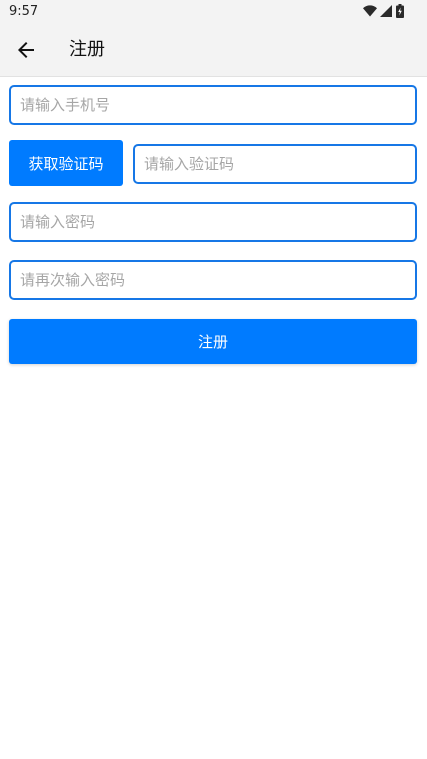 The image size is (427, 759). I want to click on get-verification-code-button: 获取验证码, so click(66, 163).